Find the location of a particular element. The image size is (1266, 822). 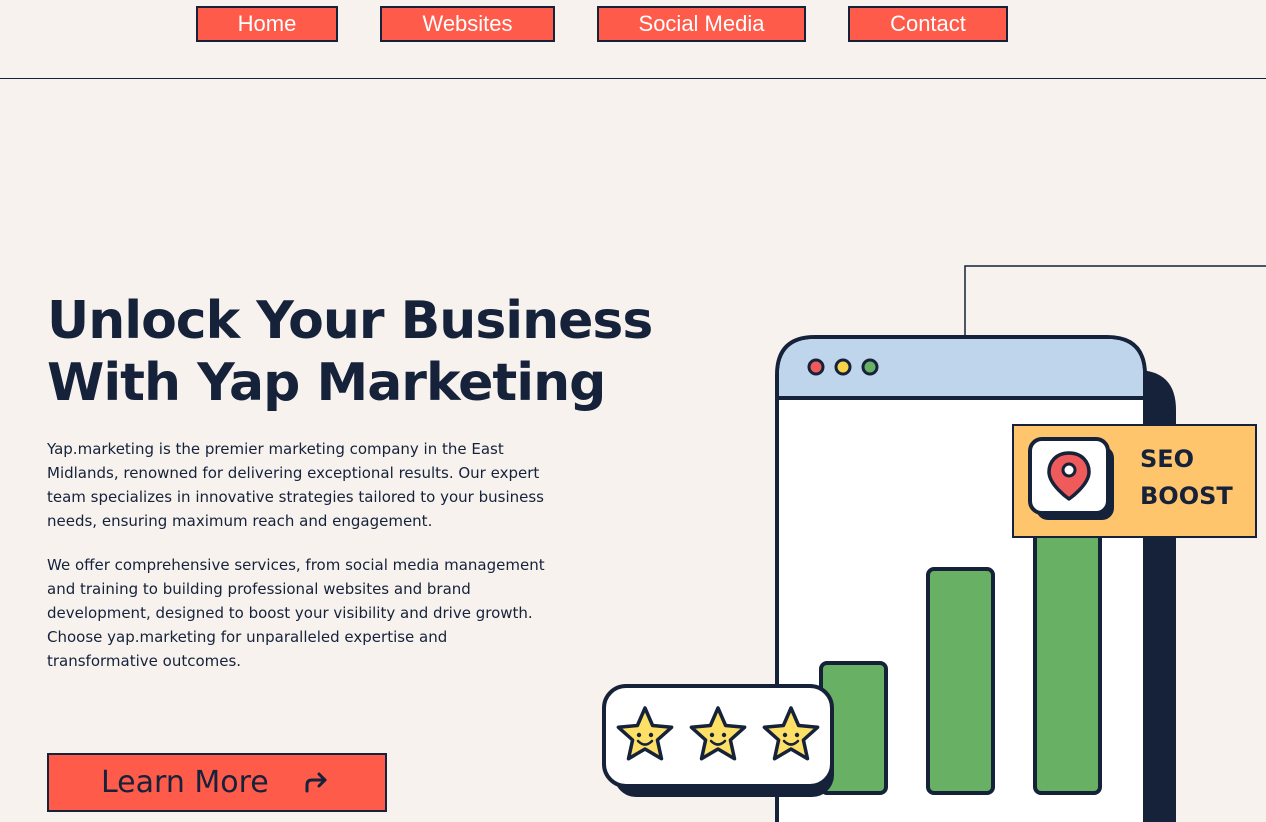

learn-more-button: Learn More is located at coordinates (217, 782).